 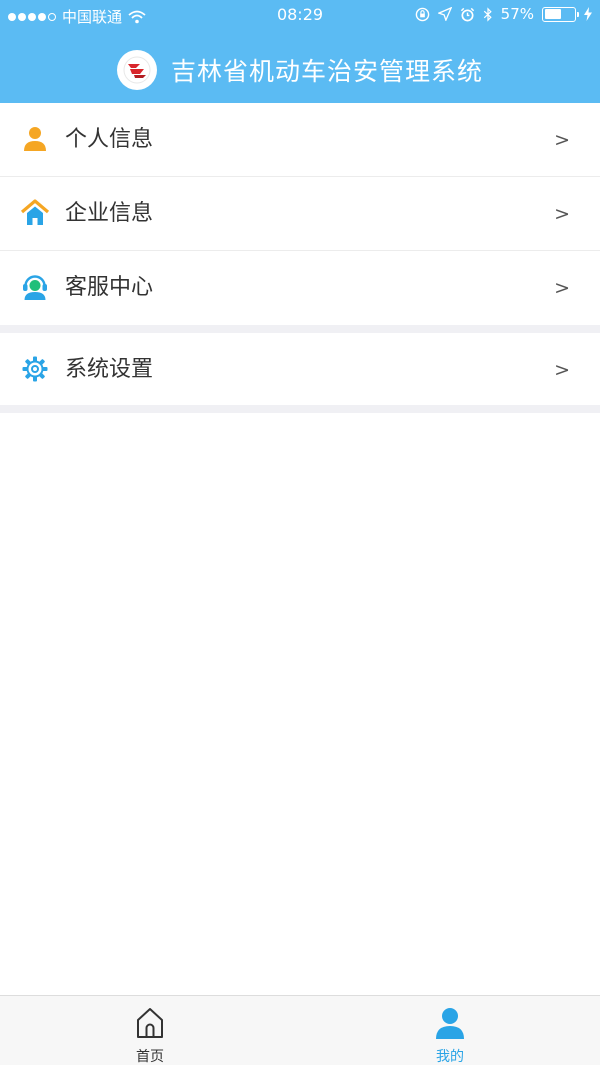 I want to click on orientation-lock-icon, so click(x=422, y=14).